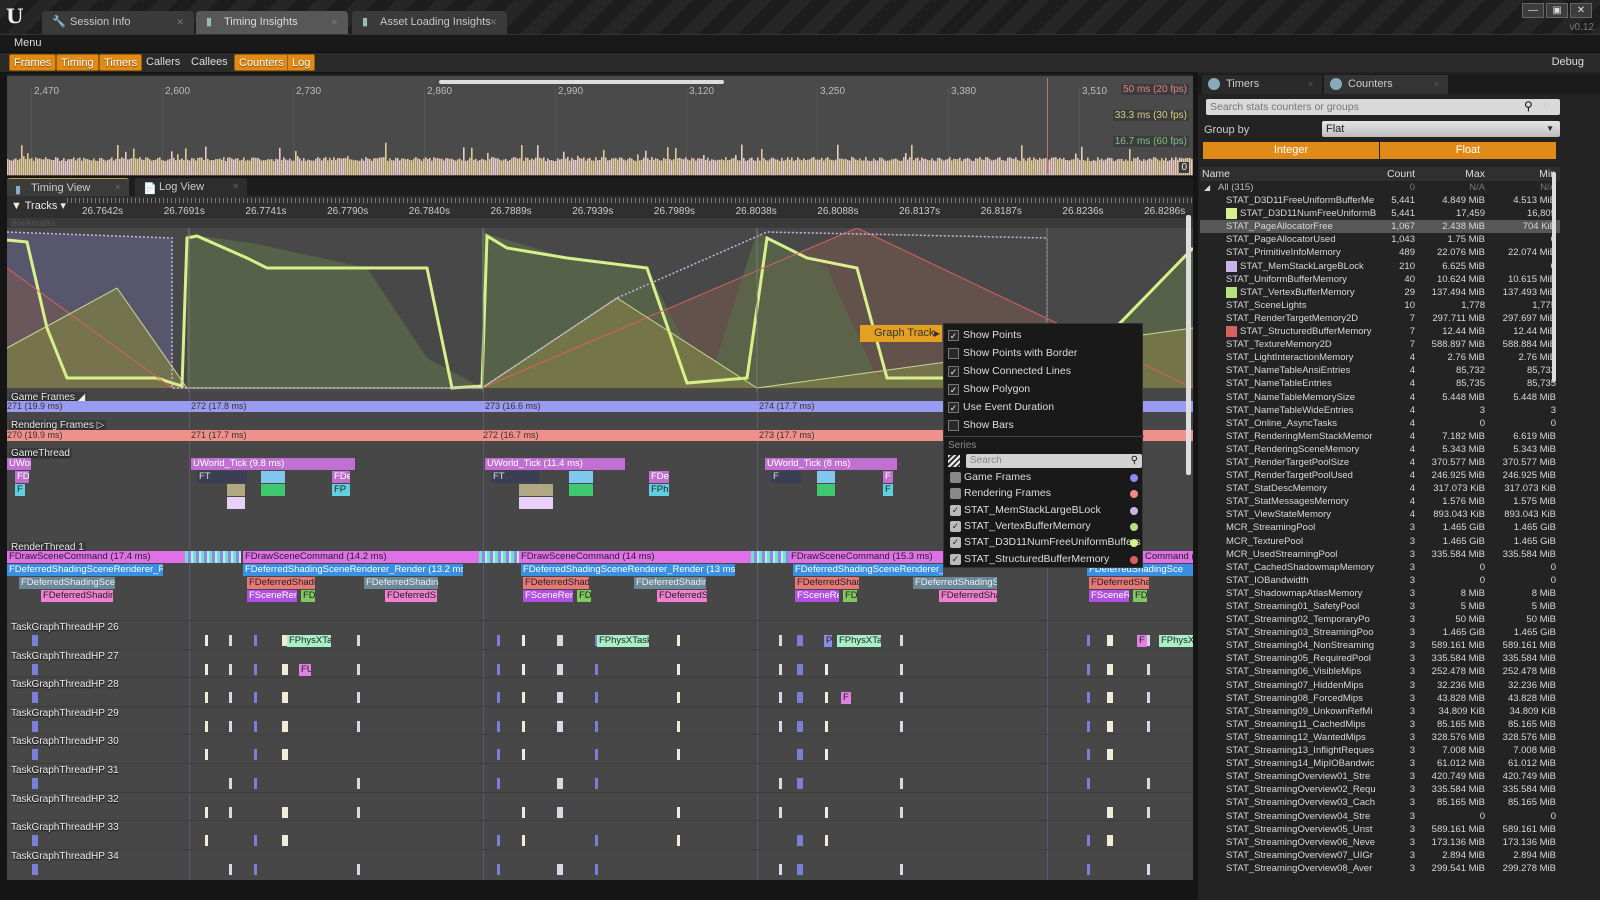 The image size is (1600, 900). What do you see at coordinates (65, 741) in the screenshot?
I see `task-thread-header: TaskGraphThreadHP 30` at bounding box center [65, 741].